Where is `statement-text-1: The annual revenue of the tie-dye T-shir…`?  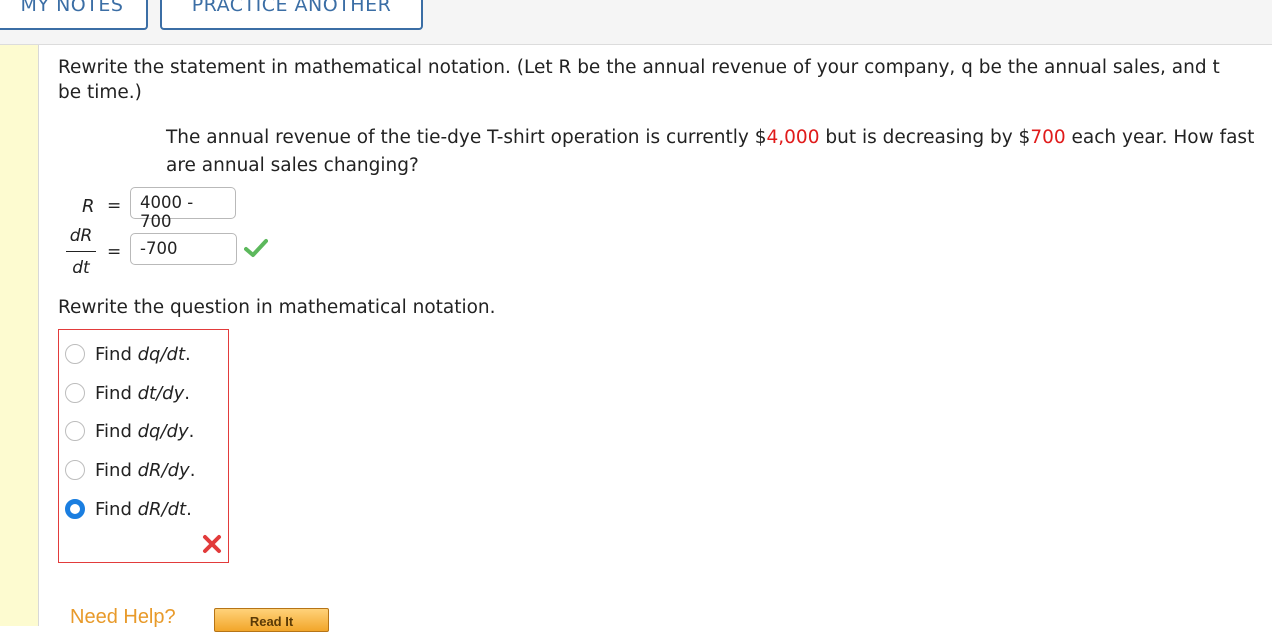
statement-text-1: The annual revenue of the tie-dye T-shir… is located at coordinates (466, 137).